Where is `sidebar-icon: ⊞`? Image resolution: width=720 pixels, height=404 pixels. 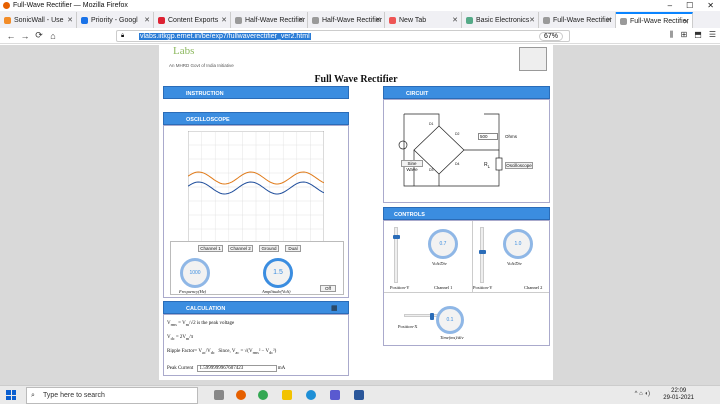
sidebar-icon: ⊞ is located at coordinates (684, 35).